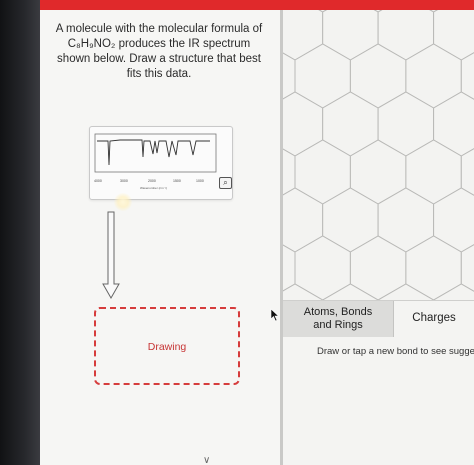 Image resolution: width=474 pixels, height=465 pixels. Describe the element at coordinates (159, 74) in the screenshot. I see `question-line: fits this data.` at that location.